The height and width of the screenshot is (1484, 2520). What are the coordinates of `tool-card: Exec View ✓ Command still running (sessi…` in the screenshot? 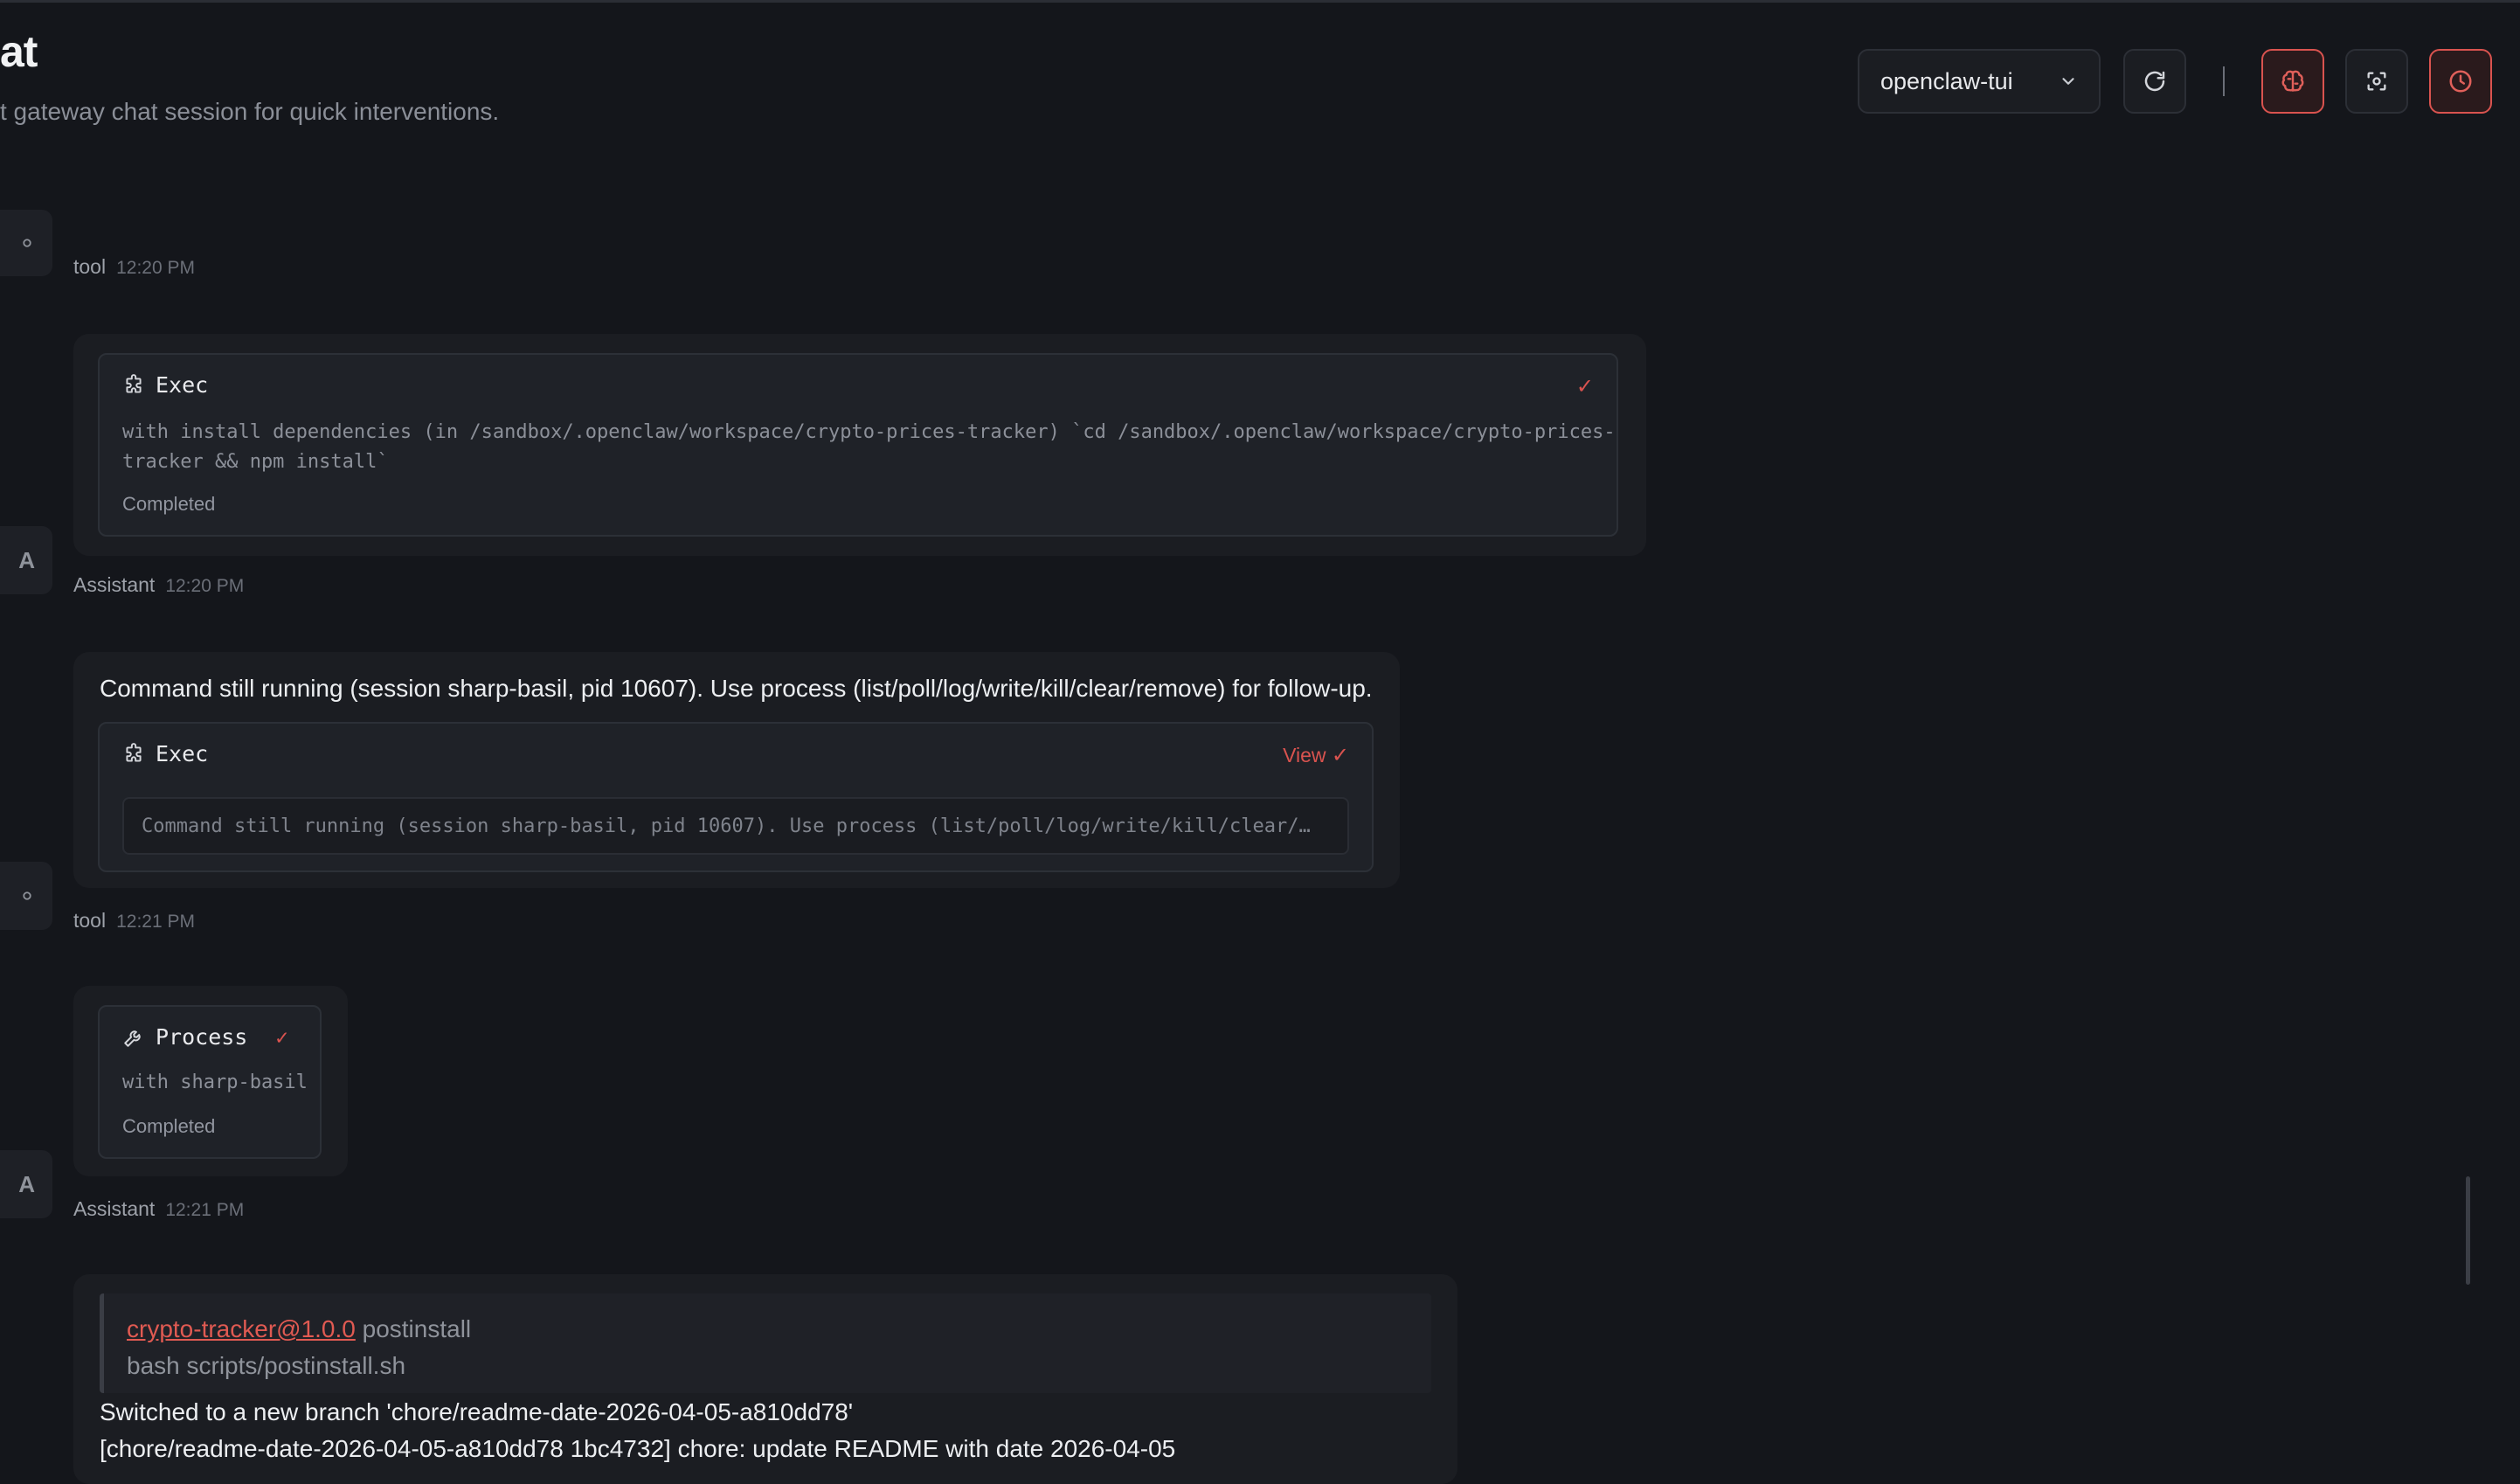 It's located at (736, 797).